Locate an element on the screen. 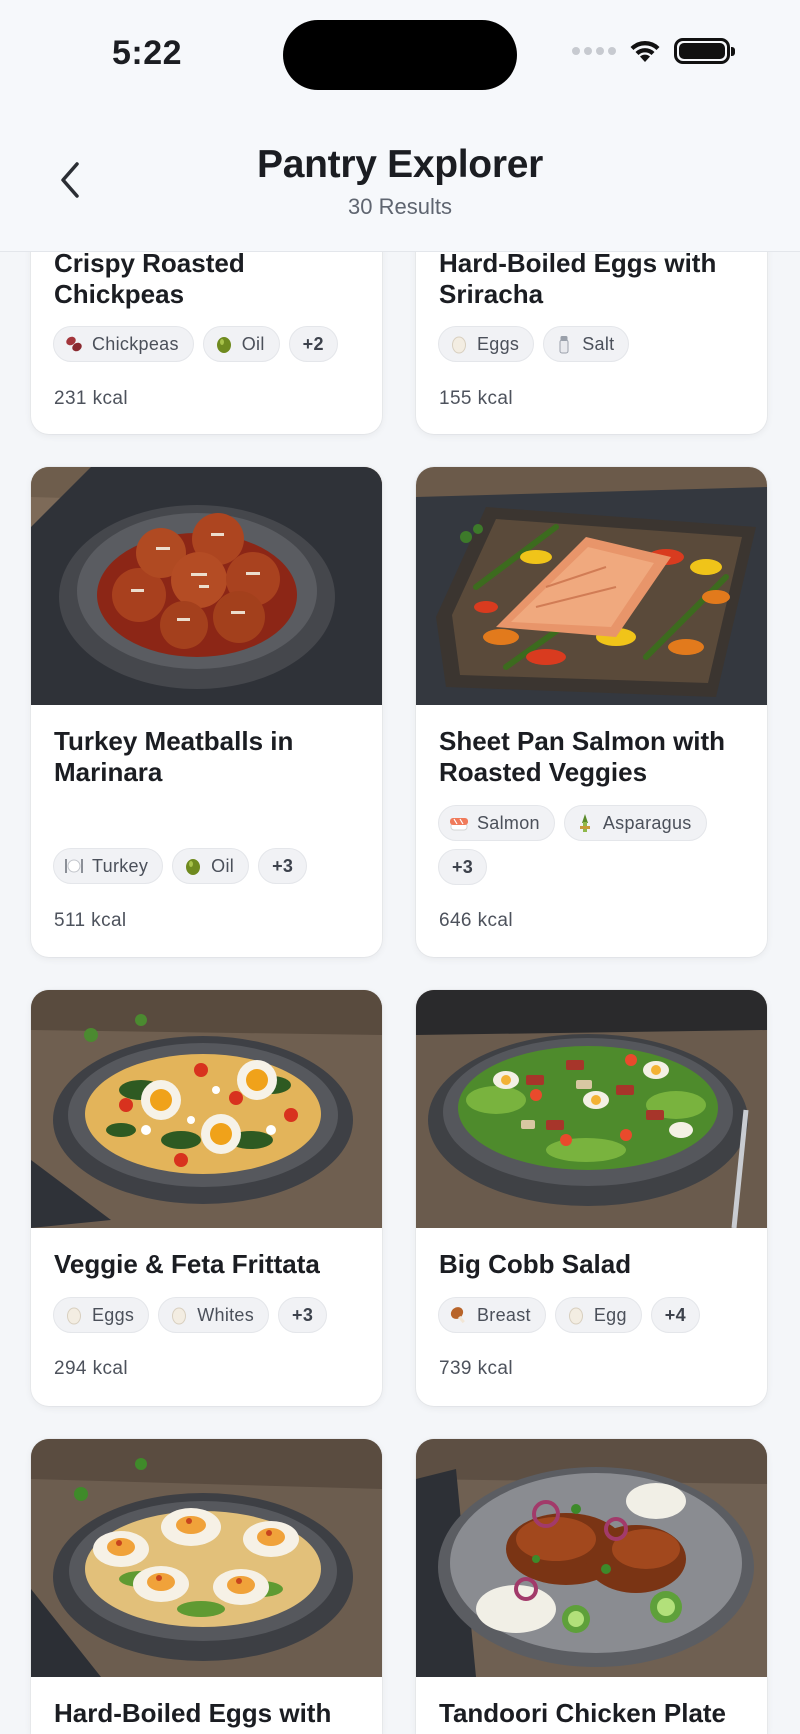 This screenshot has height=1734, width=800. recipe-title: Turkey Meatballs in Marinara is located at coordinates (174, 756).